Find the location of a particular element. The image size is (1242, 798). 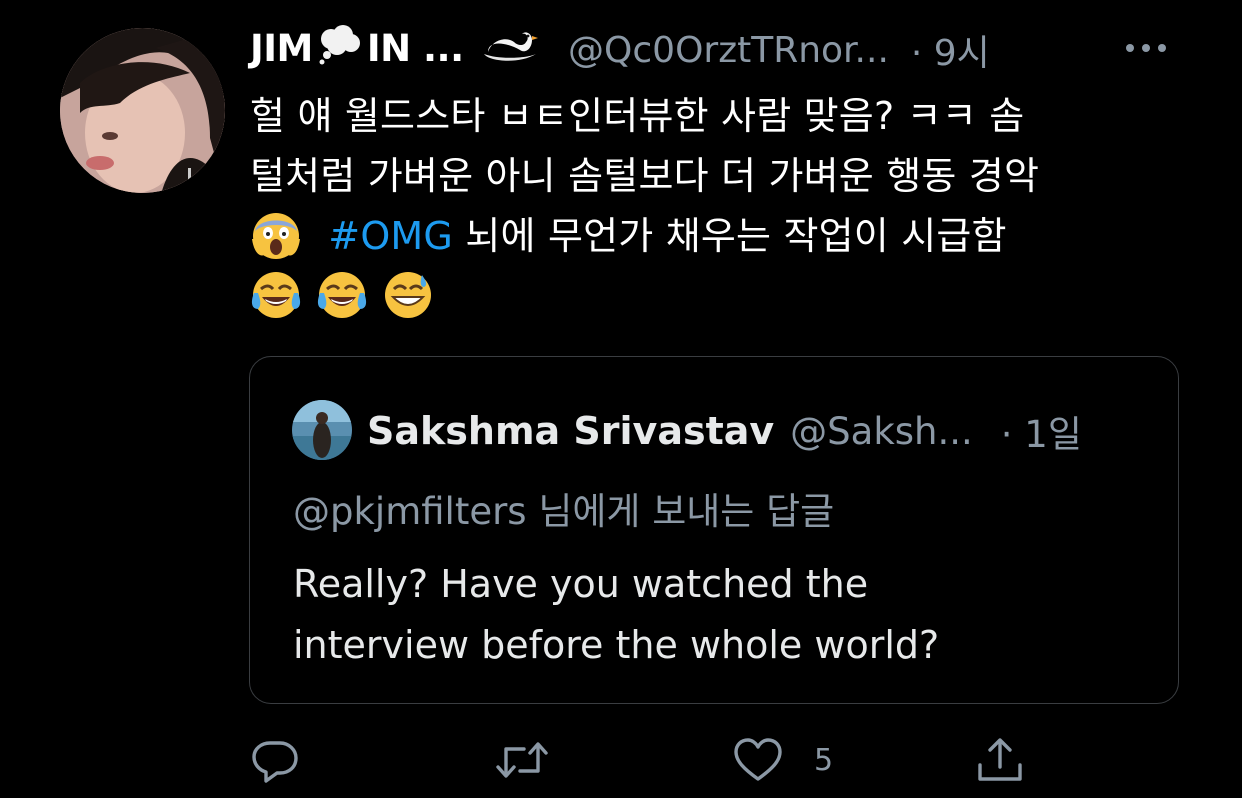

reply-context: @pkjmfilters 님에게 보내는 답글 is located at coordinates (564, 511).